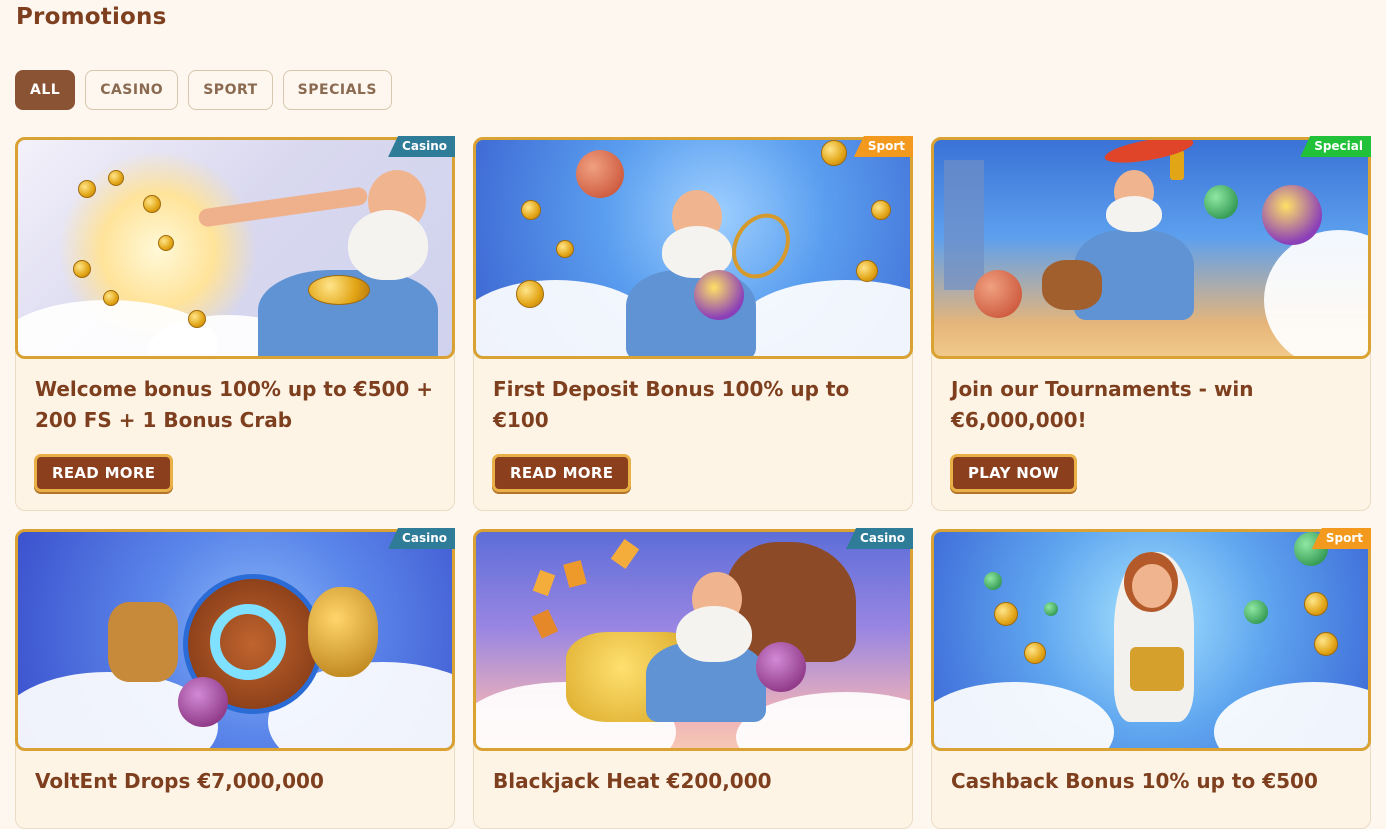  Describe the element at coordinates (1335, 146) in the screenshot. I see `tag-badge: Special` at that location.